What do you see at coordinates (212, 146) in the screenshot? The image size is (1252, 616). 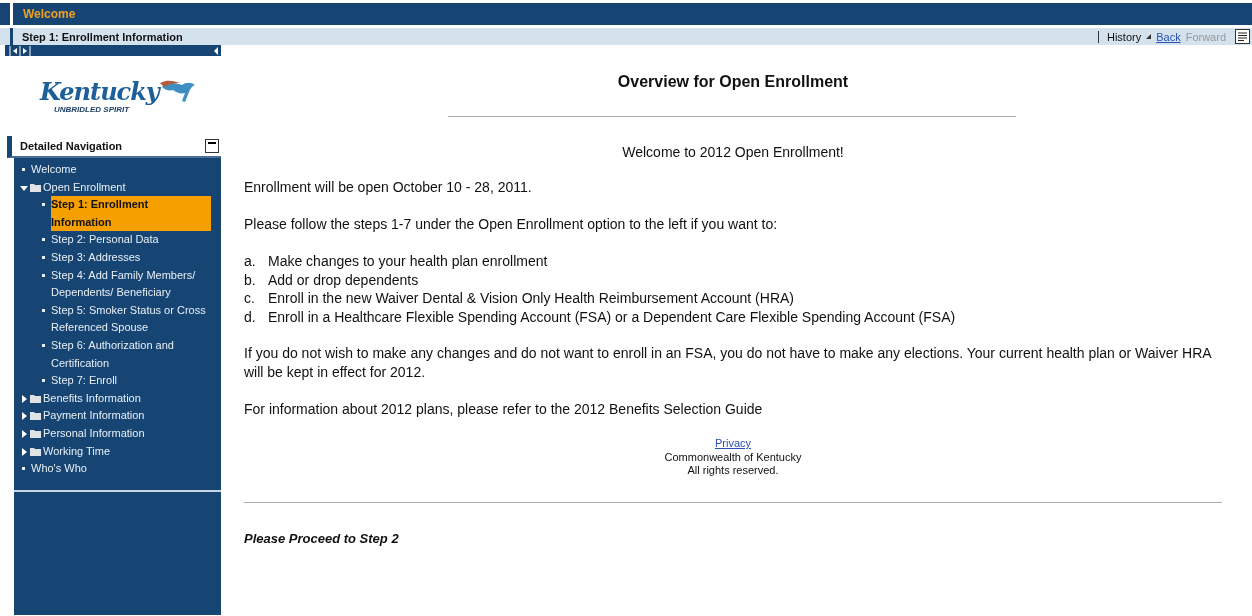 I see `minimize-icon` at bounding box center [212, 146].